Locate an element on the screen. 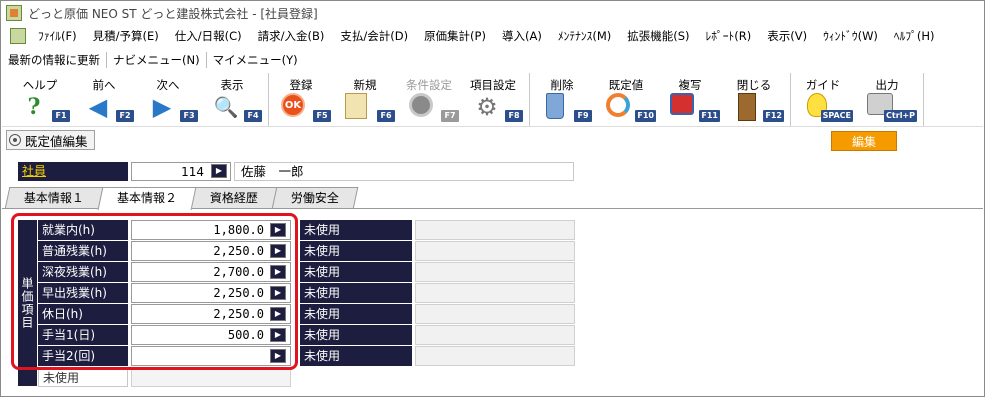  unused-label-4: 未使用 is located at coordinates (356, 314).